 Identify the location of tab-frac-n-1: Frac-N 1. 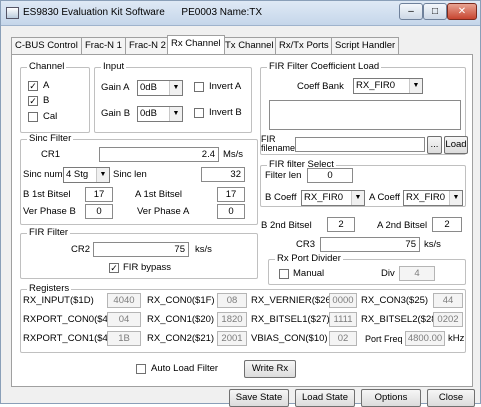
(103, 45).